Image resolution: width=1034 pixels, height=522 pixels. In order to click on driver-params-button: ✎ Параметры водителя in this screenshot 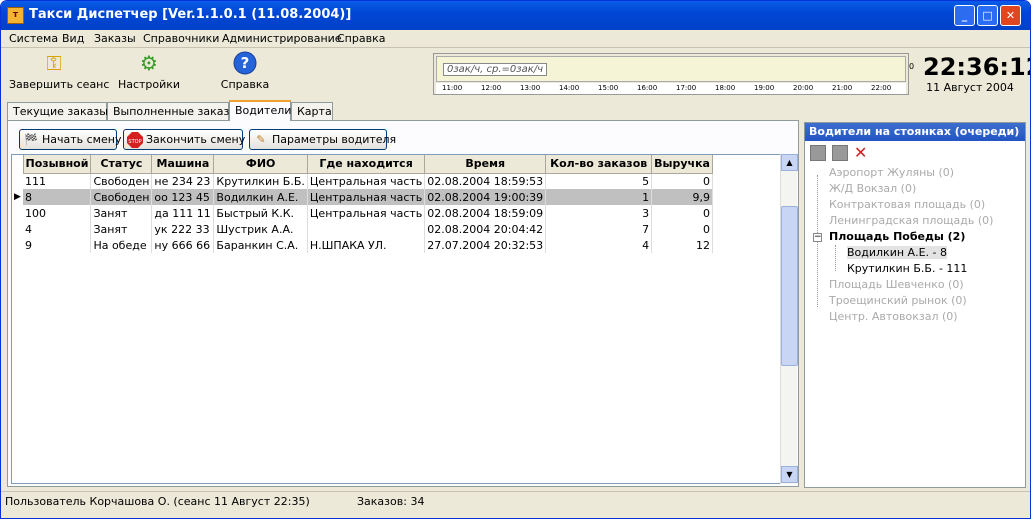, I will do `click(322, 139)`.